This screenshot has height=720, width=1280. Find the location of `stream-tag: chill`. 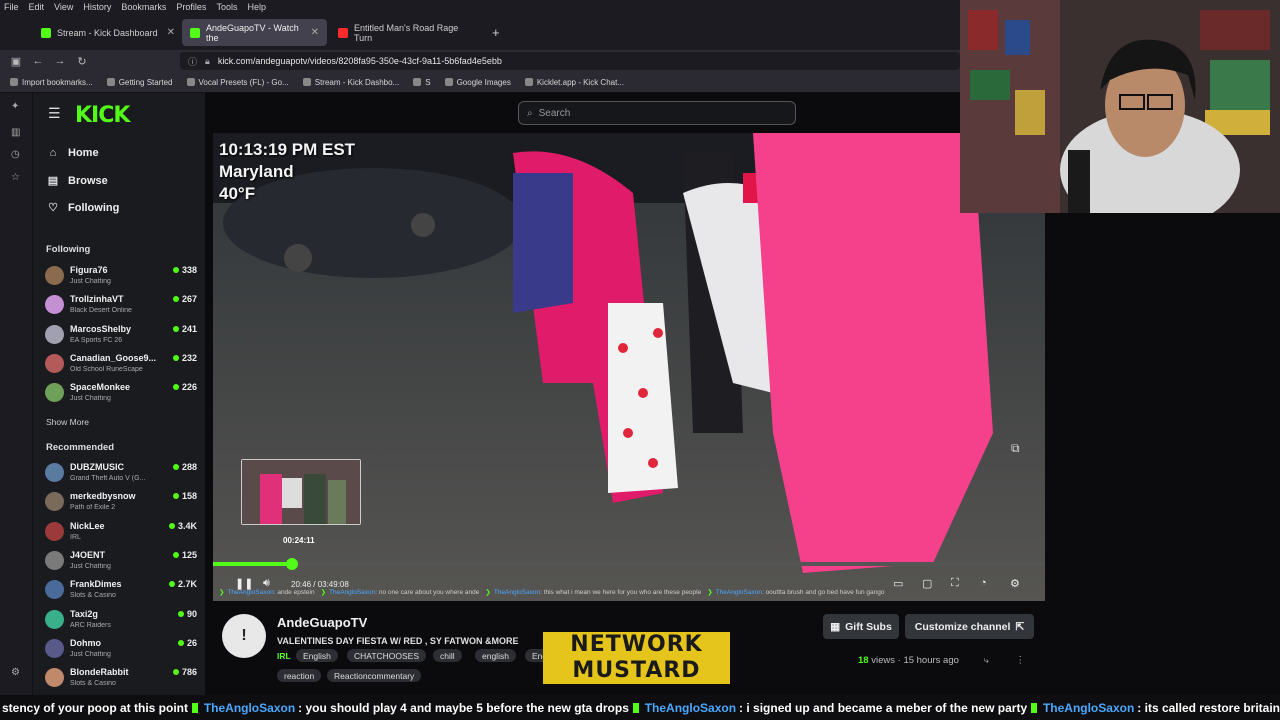

stream-tag: chill is located at coordinates (447, 655).